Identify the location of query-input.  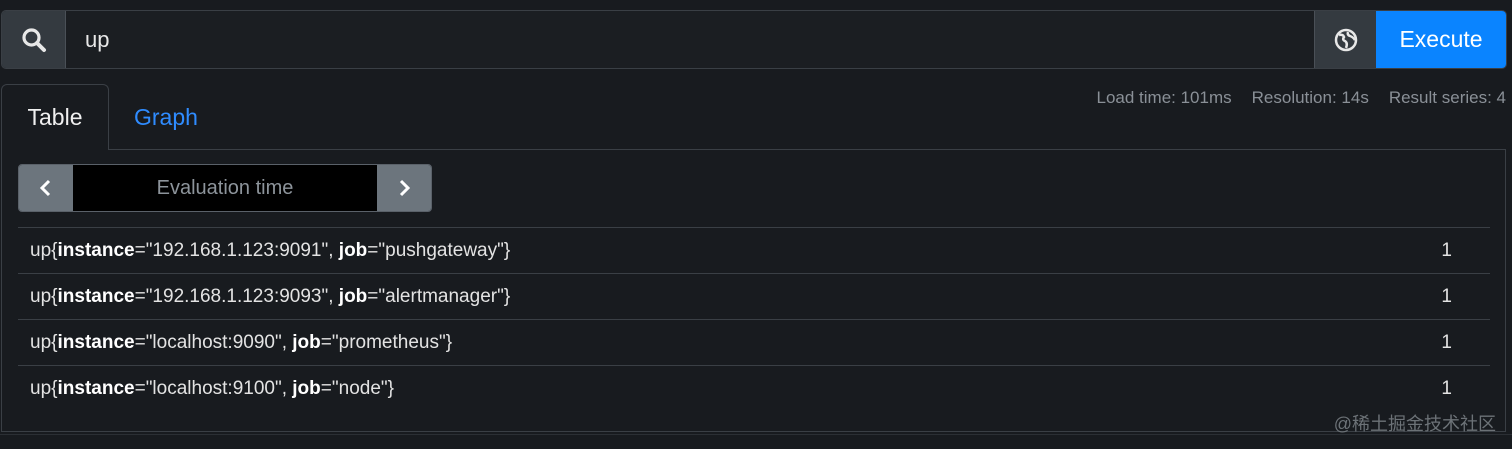
(690, 39).